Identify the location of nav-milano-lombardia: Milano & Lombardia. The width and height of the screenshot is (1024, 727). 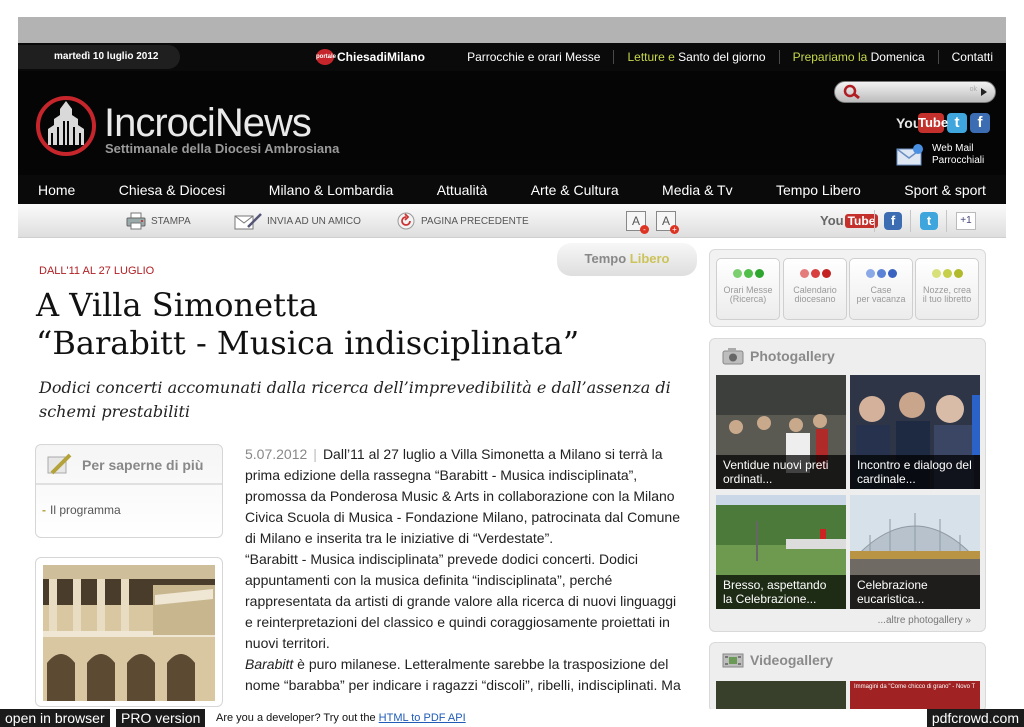
(331, 190).